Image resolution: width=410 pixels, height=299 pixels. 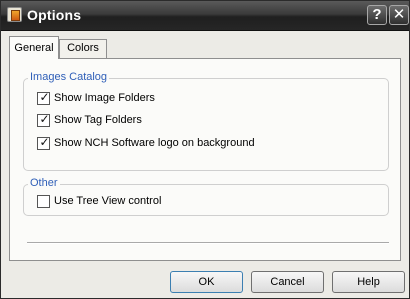 What do you see at coordinates (14, 14) in the screenshot?
I see `app-icon` at bounding box center [14, 14].